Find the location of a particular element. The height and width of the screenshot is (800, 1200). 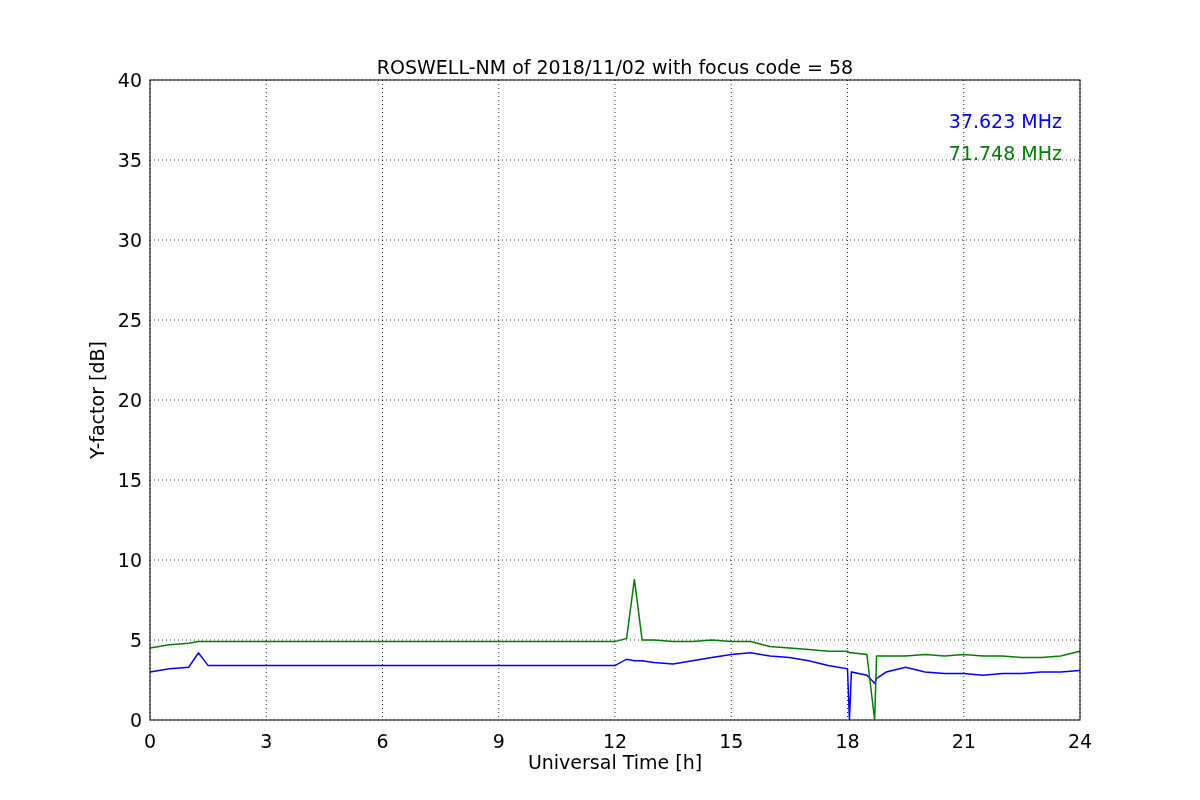

y-tick-label: 30 is located at coordinates (129, 240).